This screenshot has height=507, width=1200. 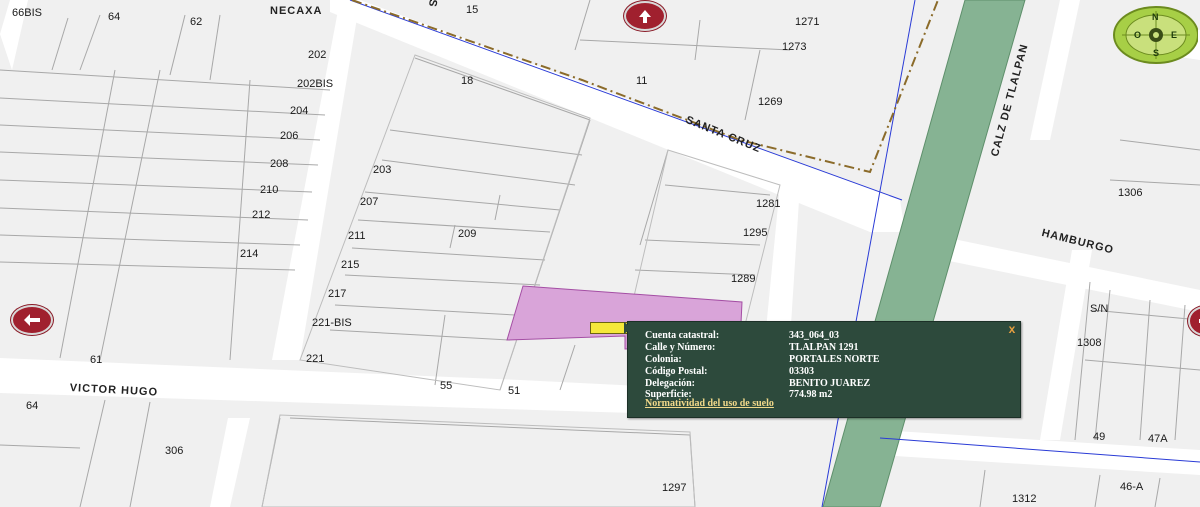 I want to click on lot-number: 306, so click(x=174, y=451).